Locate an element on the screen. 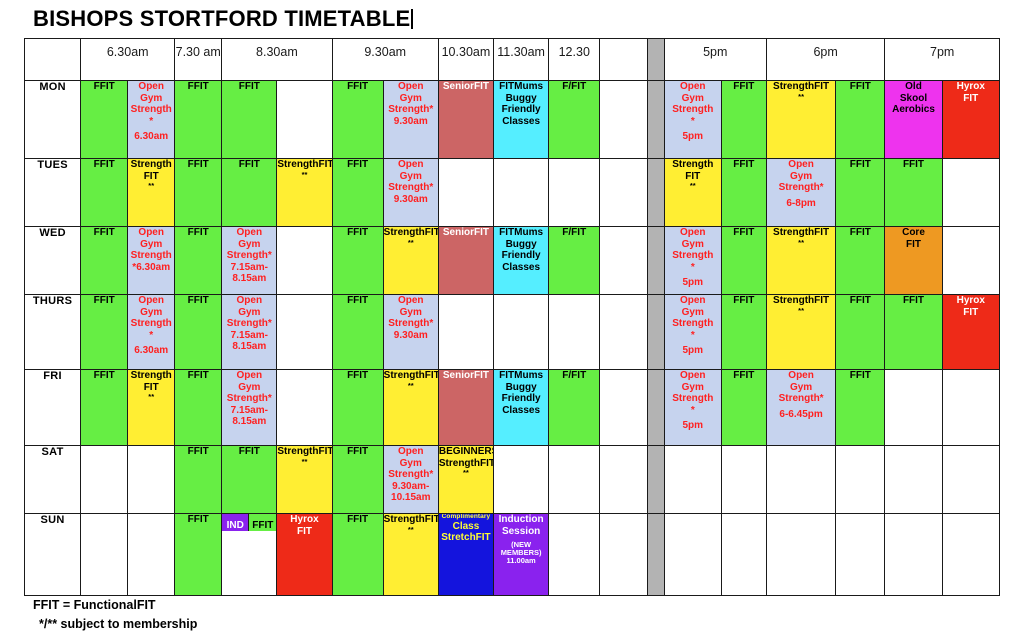  class-label: FFIT is located at coordinates (263, 525).